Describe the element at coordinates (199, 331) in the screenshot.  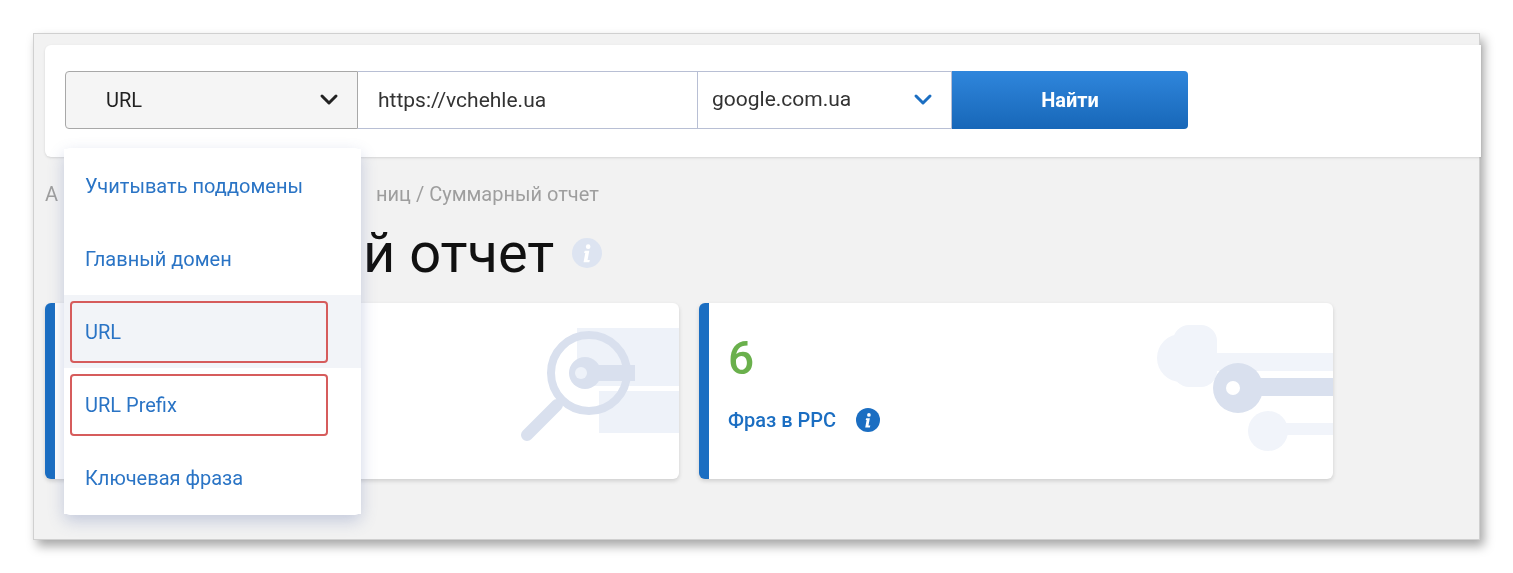
I see `menu-item: URL` at that location.